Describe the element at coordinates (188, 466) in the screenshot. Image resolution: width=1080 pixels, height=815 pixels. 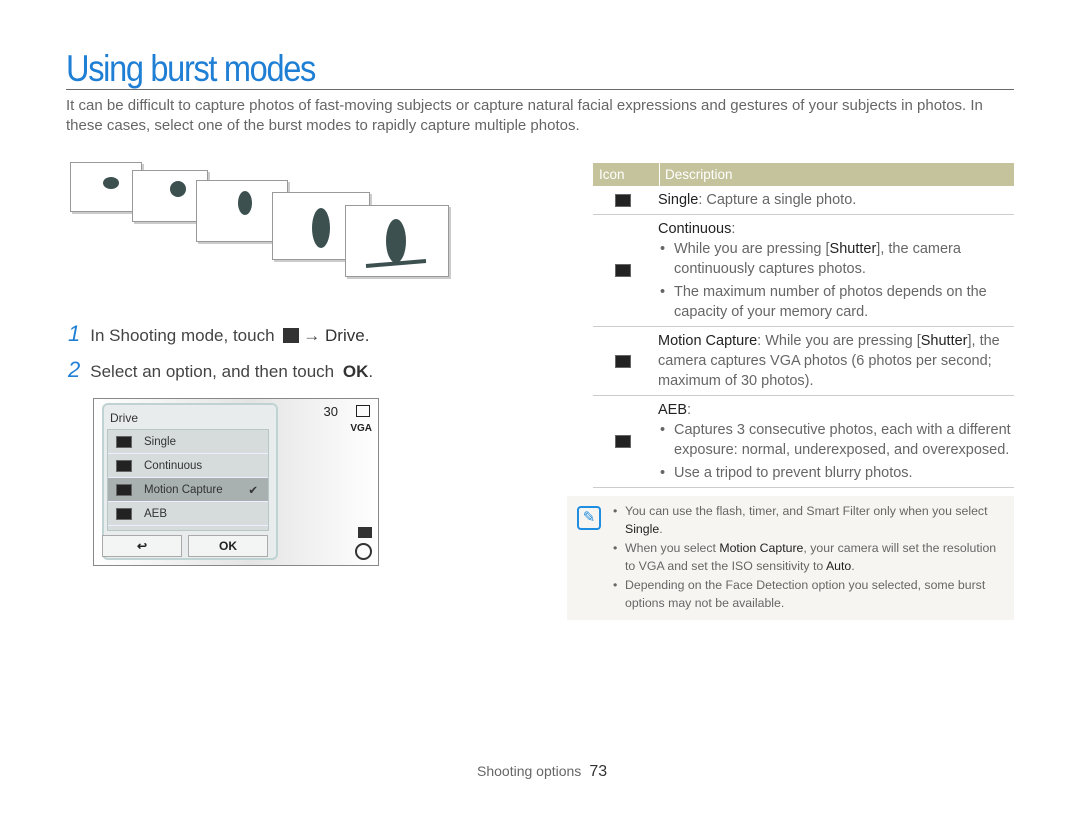
I see `option-continuous: Continuous` at that location.